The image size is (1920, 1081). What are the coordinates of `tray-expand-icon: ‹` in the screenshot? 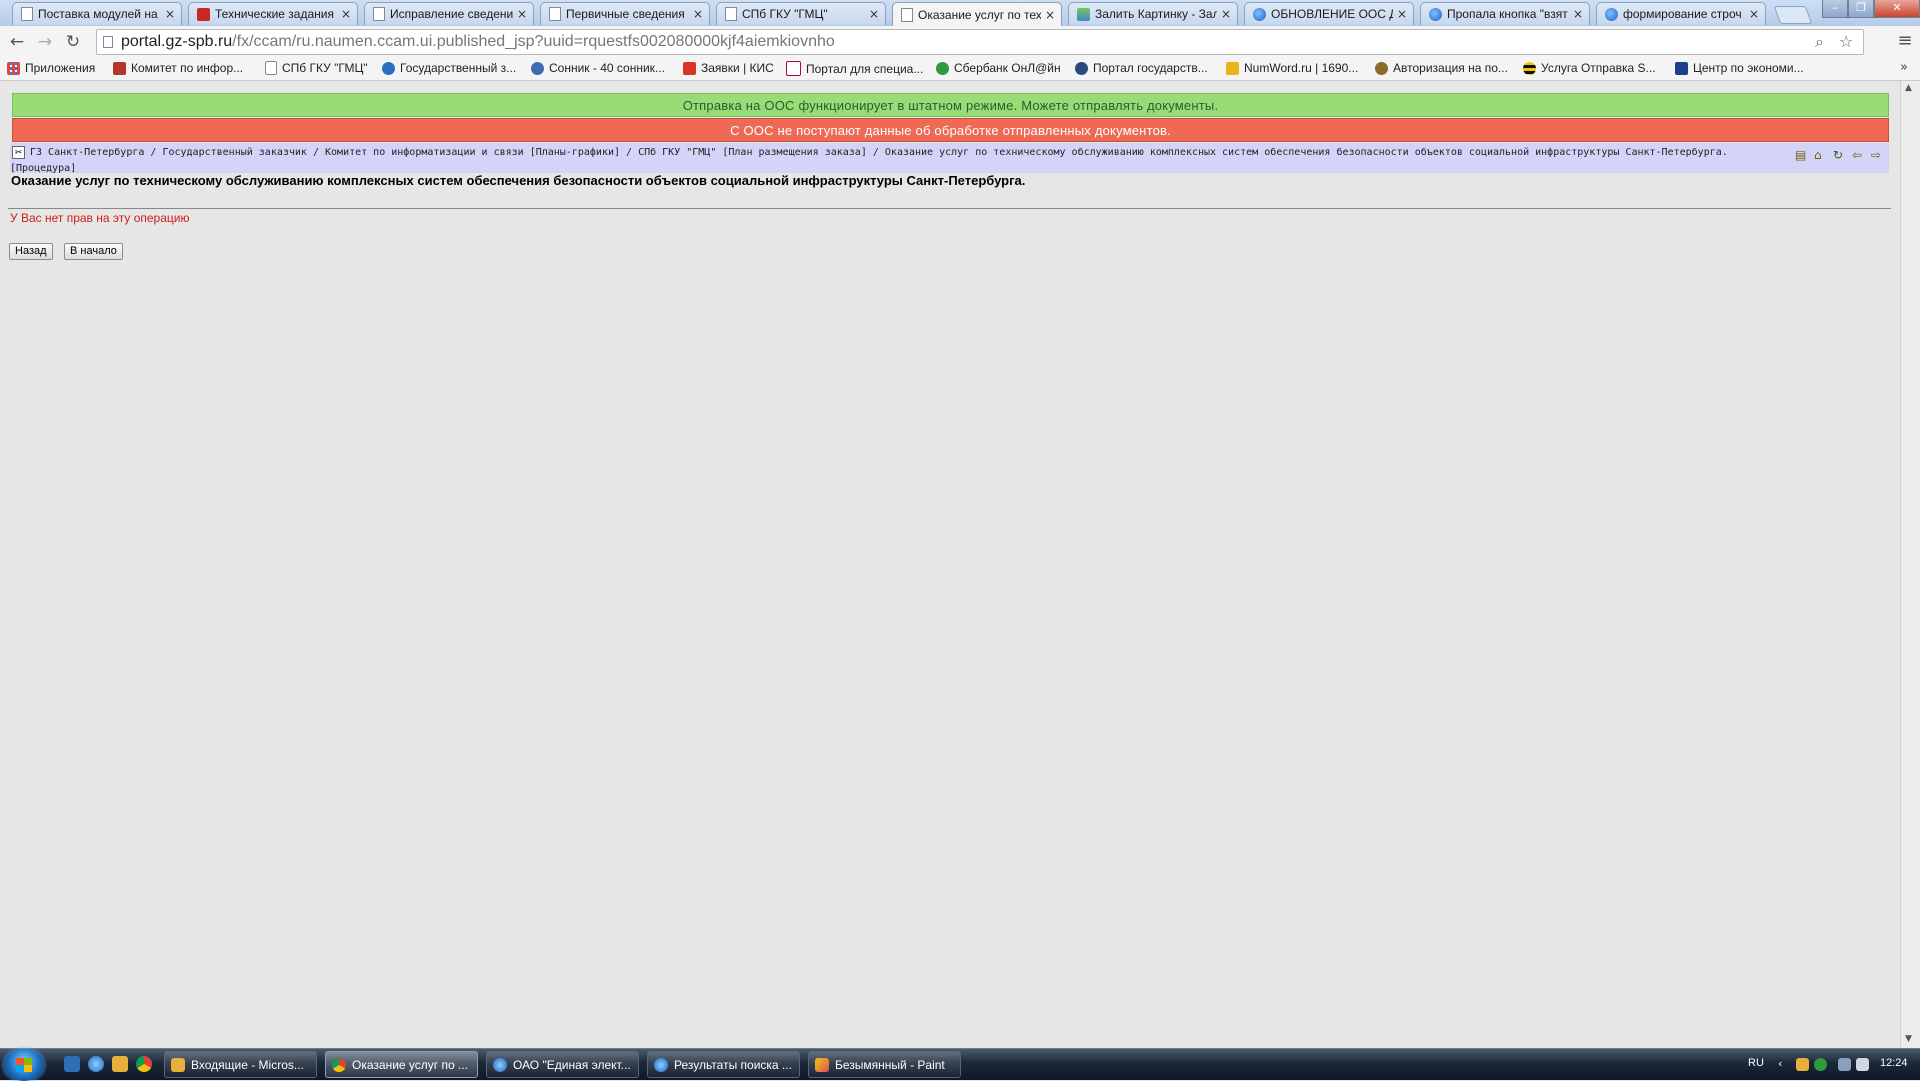 It's located at (1780, 1063).